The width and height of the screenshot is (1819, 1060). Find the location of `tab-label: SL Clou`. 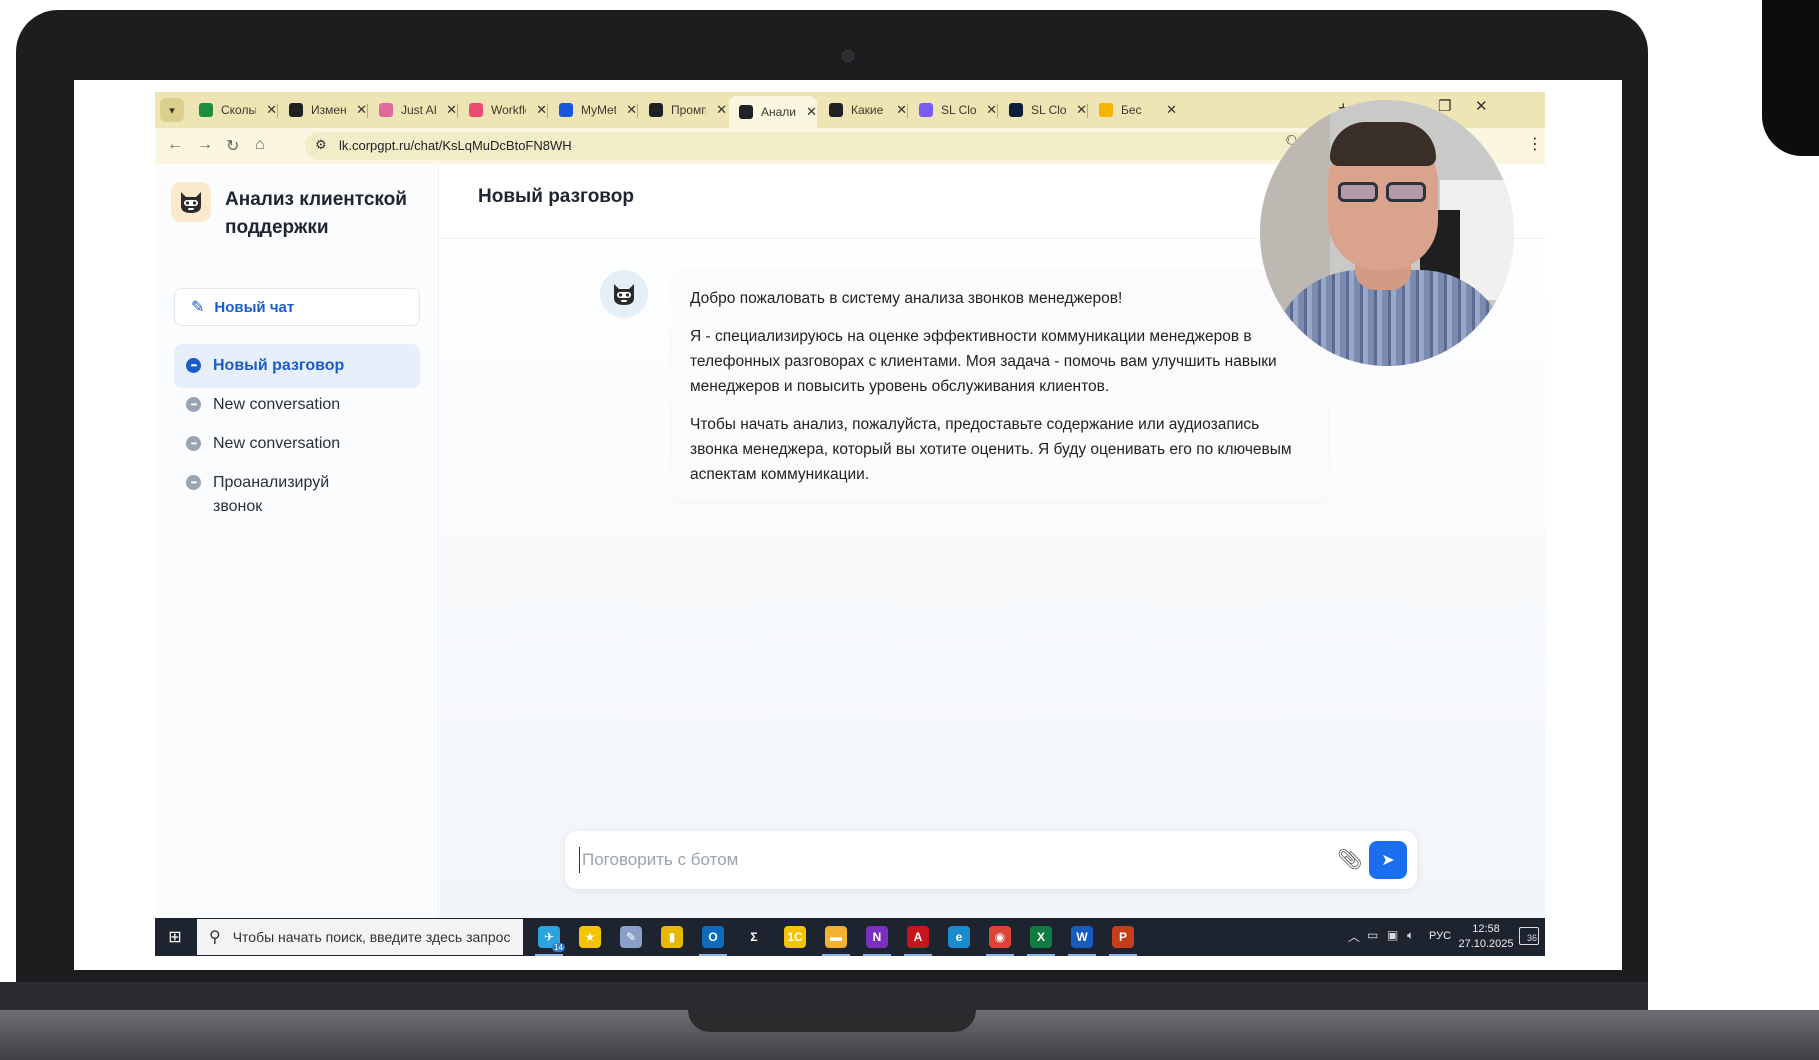

tab-label: SL Clou is located at coordinates (1049, 110).